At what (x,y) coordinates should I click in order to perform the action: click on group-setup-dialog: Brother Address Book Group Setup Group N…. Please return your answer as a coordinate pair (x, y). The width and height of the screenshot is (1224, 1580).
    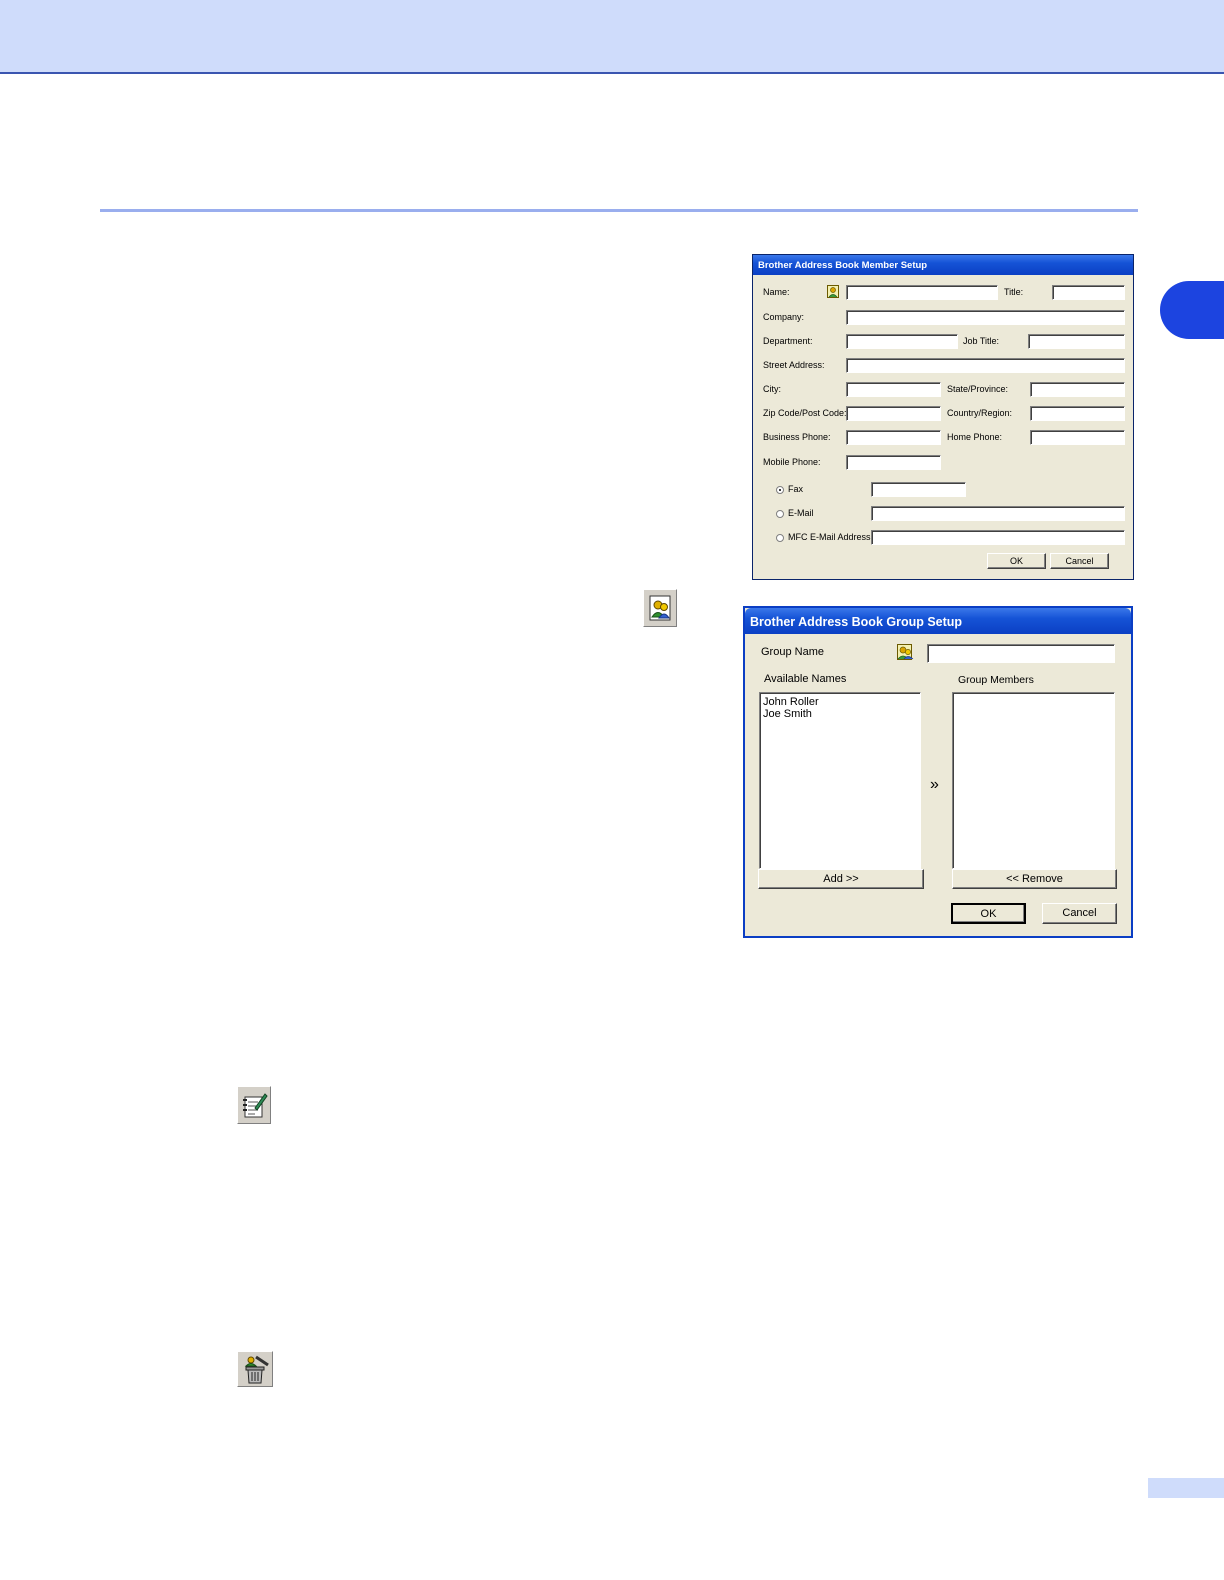
    Looking at the image, I should click on (938, 772).